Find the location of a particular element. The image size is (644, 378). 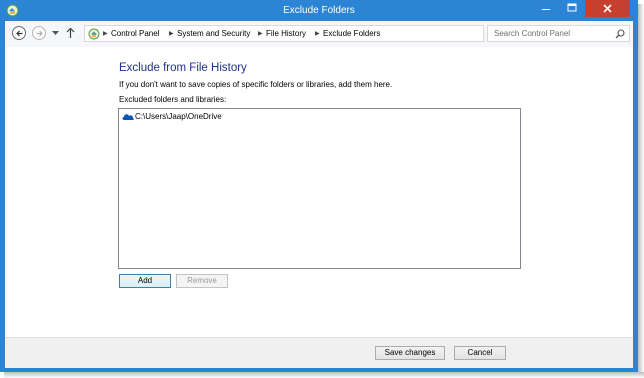

back-arrow-icon is located at coordinates (19, 33).